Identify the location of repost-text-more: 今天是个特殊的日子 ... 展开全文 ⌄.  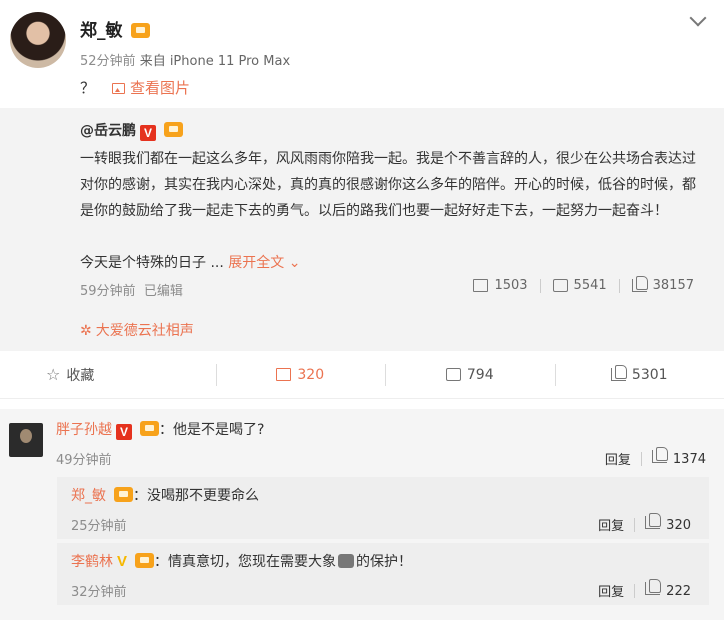
(190, 263).